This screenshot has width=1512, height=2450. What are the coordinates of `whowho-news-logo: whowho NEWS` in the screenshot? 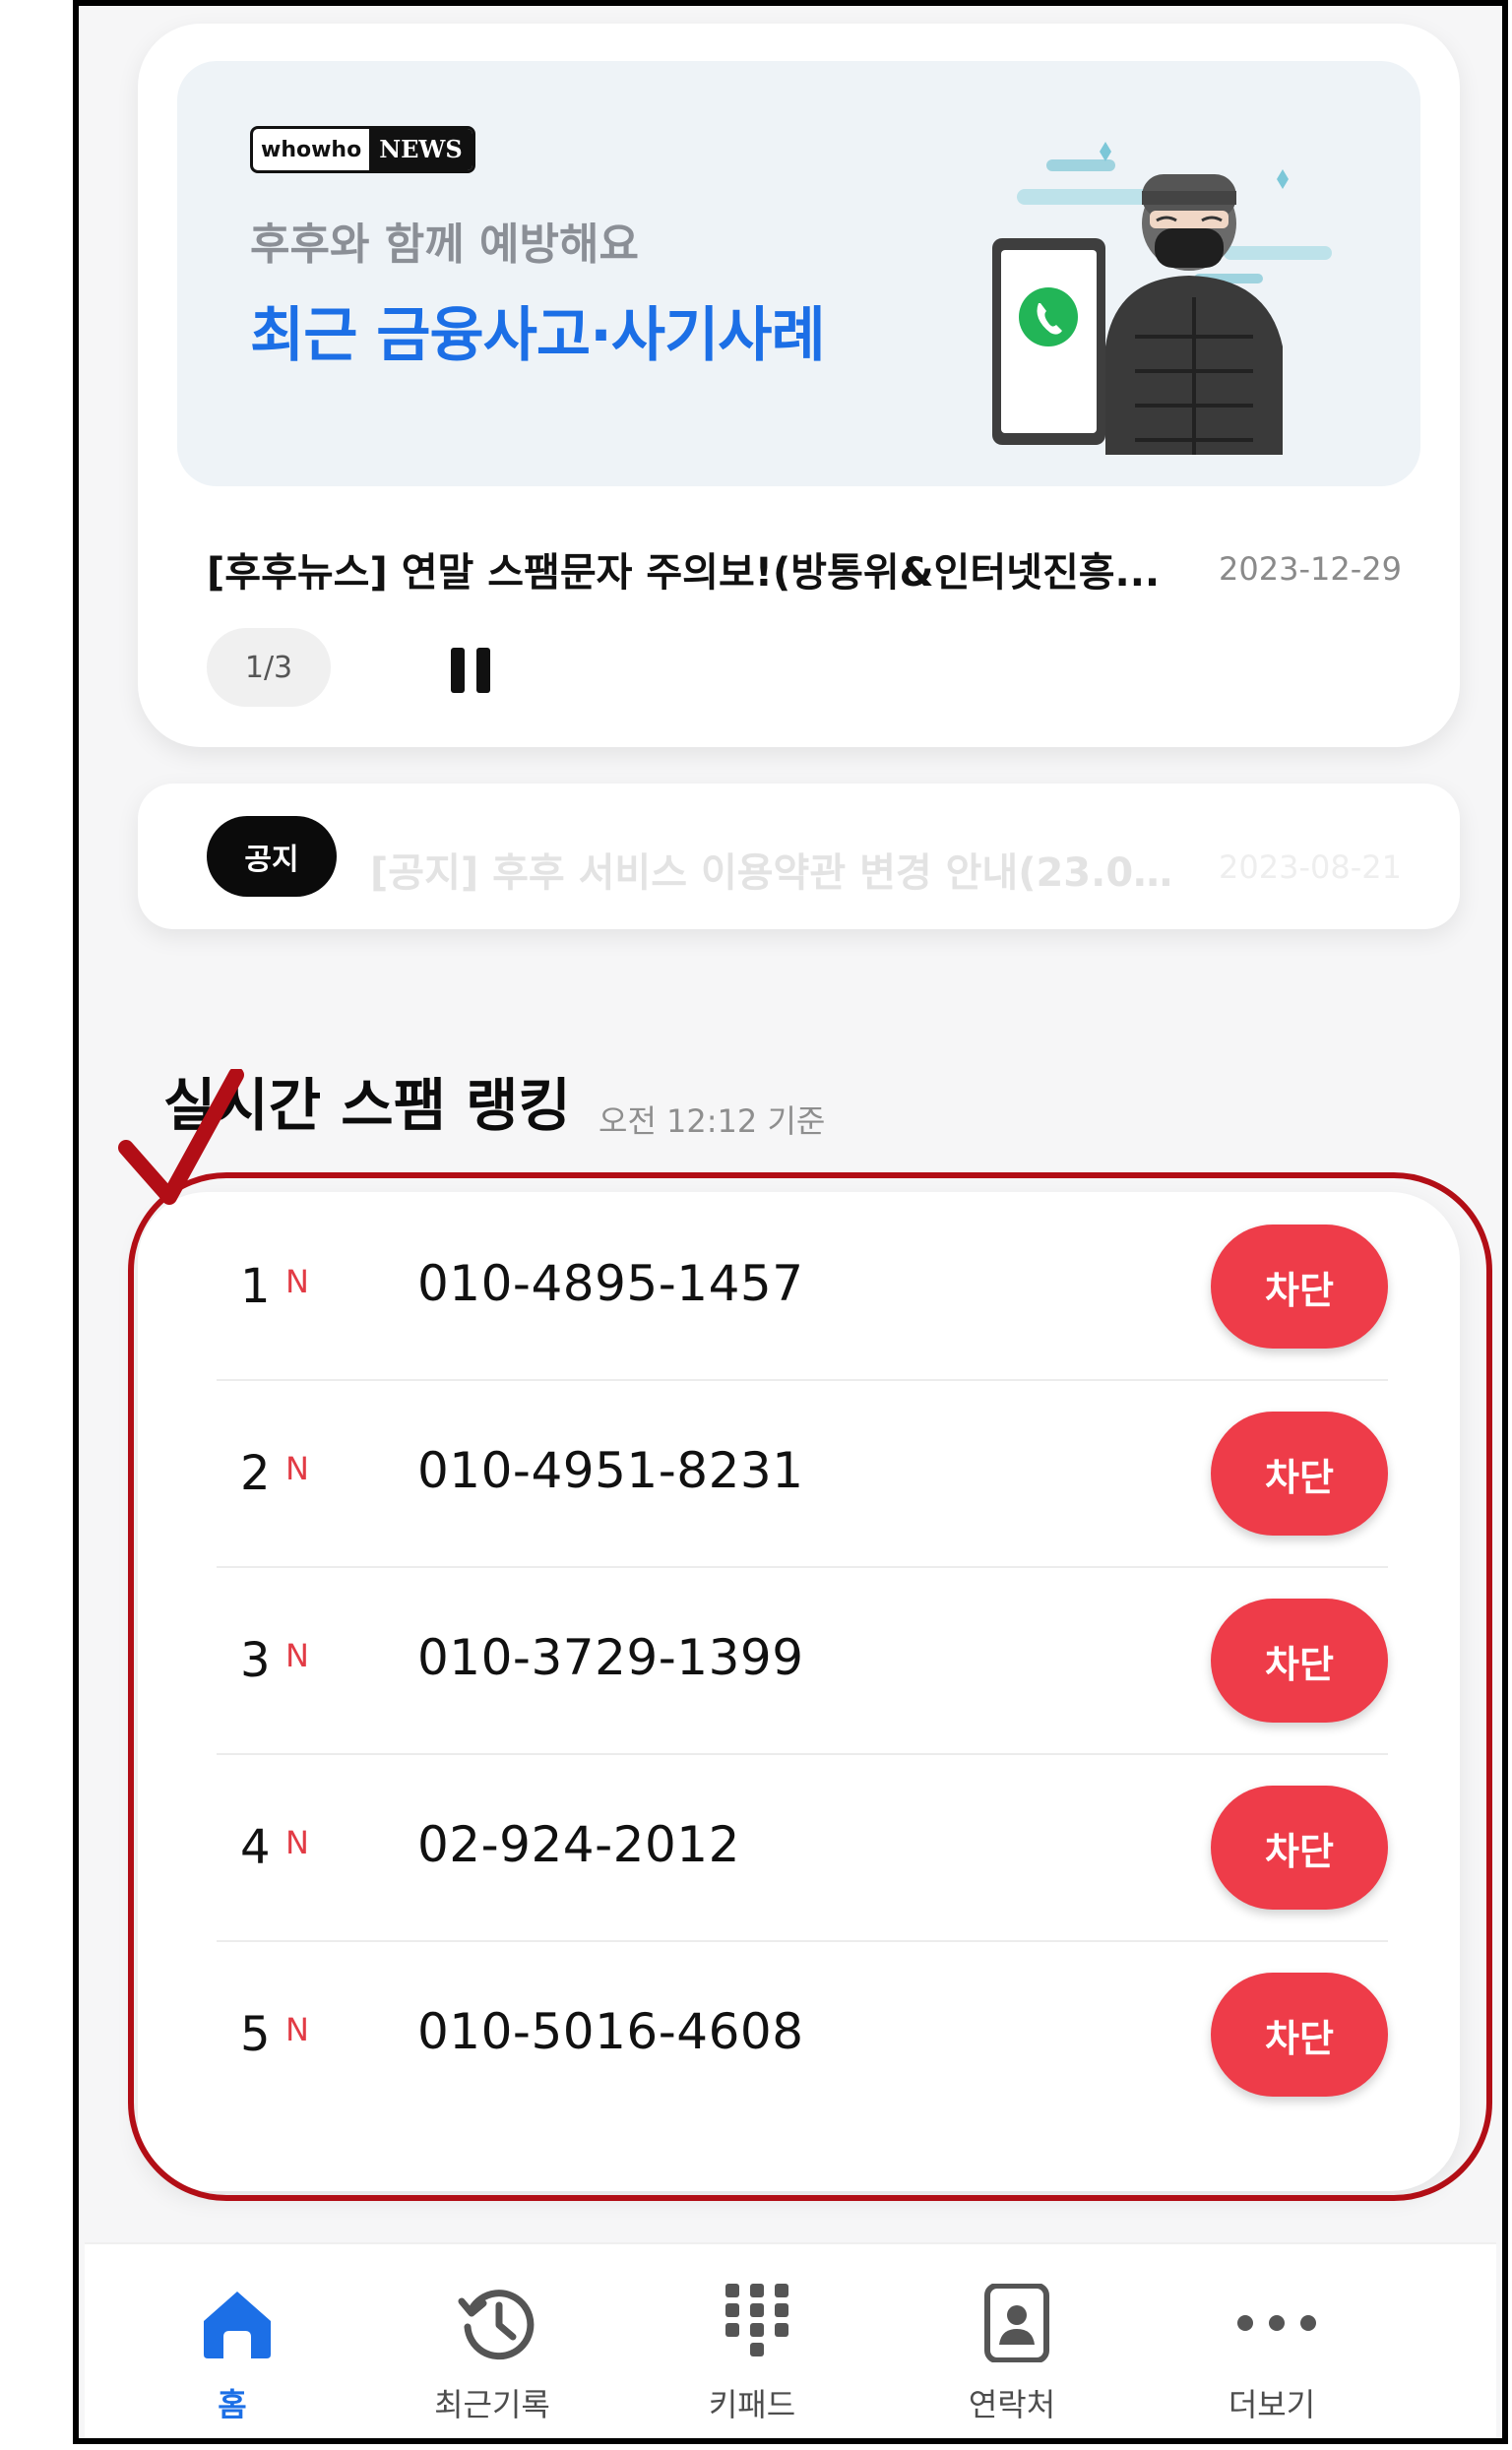 It's located at (362, 149).